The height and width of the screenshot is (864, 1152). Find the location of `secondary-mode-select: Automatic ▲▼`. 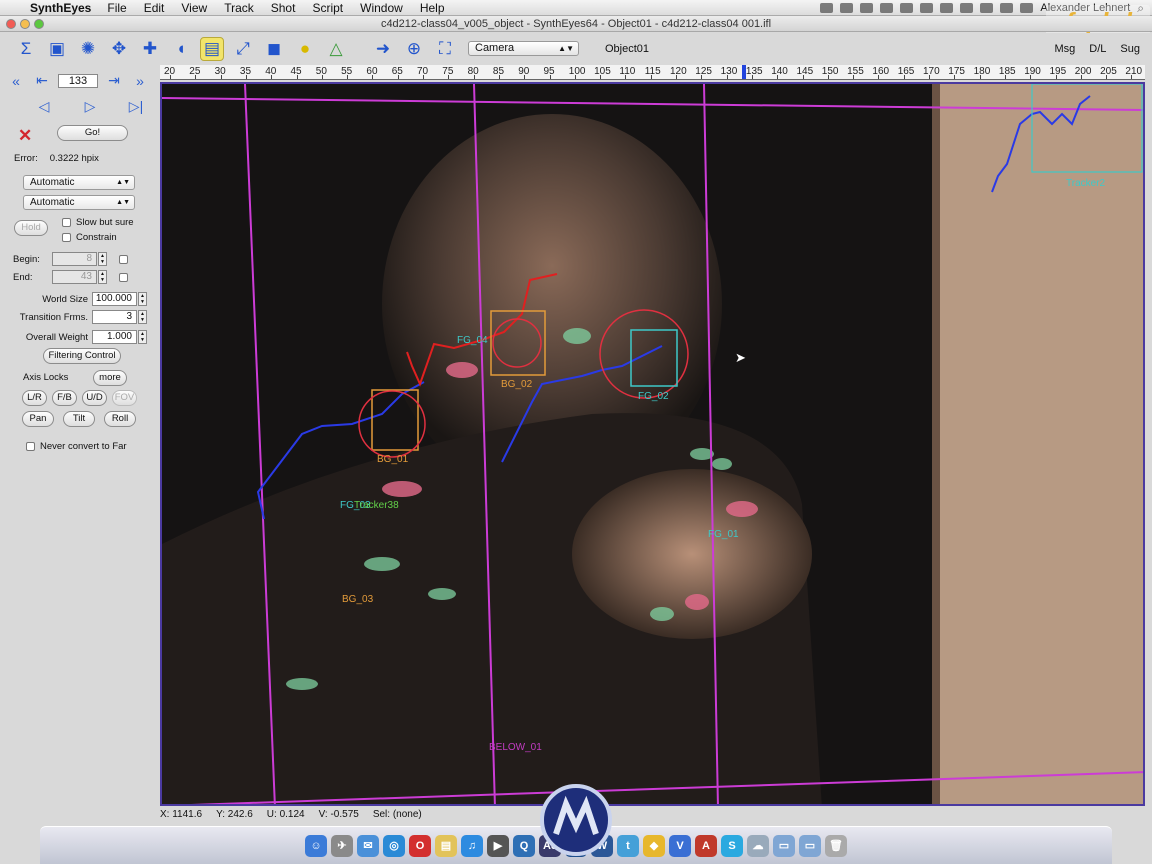

secondary-mode-select: Automatic ▲▼ is located at coordinates (79, 202).